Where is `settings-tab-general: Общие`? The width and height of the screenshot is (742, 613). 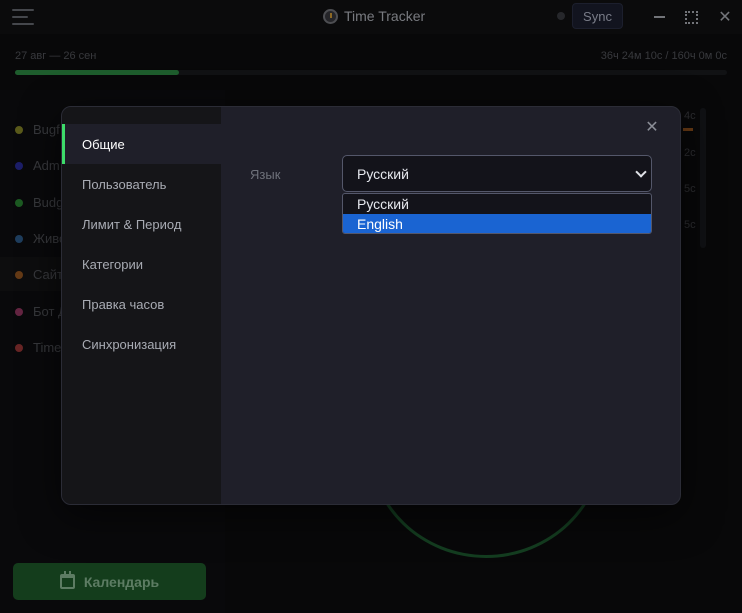
settings-tab-general: Общие is located at coordinates (141, 144).